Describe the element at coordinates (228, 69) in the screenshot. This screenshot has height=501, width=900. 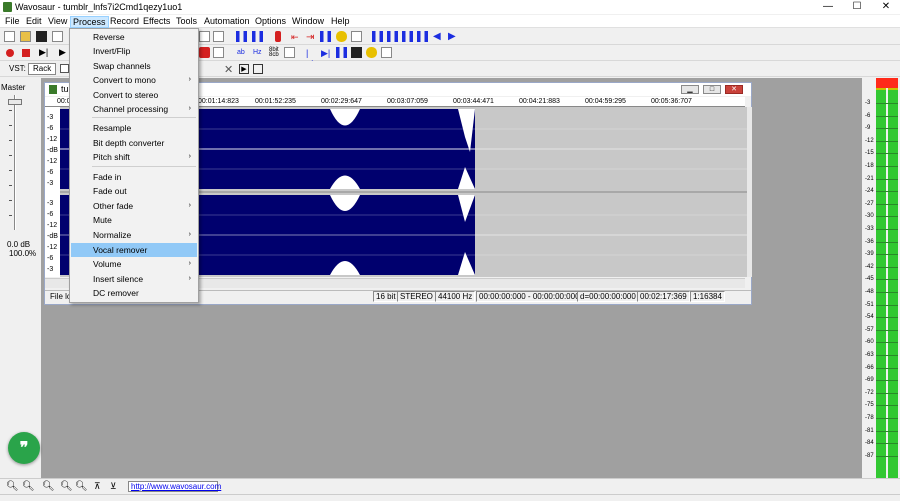
I see `close-vst-icon: ✕` at that location.